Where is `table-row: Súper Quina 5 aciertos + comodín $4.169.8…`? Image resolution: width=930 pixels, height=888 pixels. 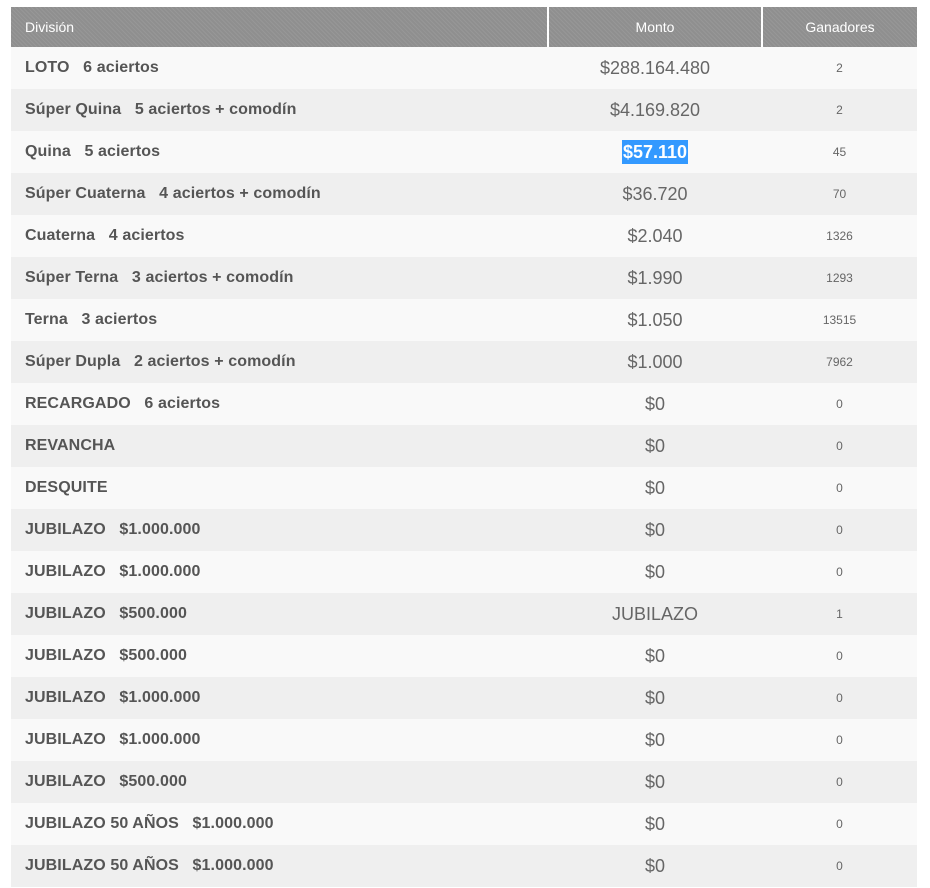 table-row: Súper Quina 5 aciertos + comodín $4.169.8… is located at coordinates (464, 110).